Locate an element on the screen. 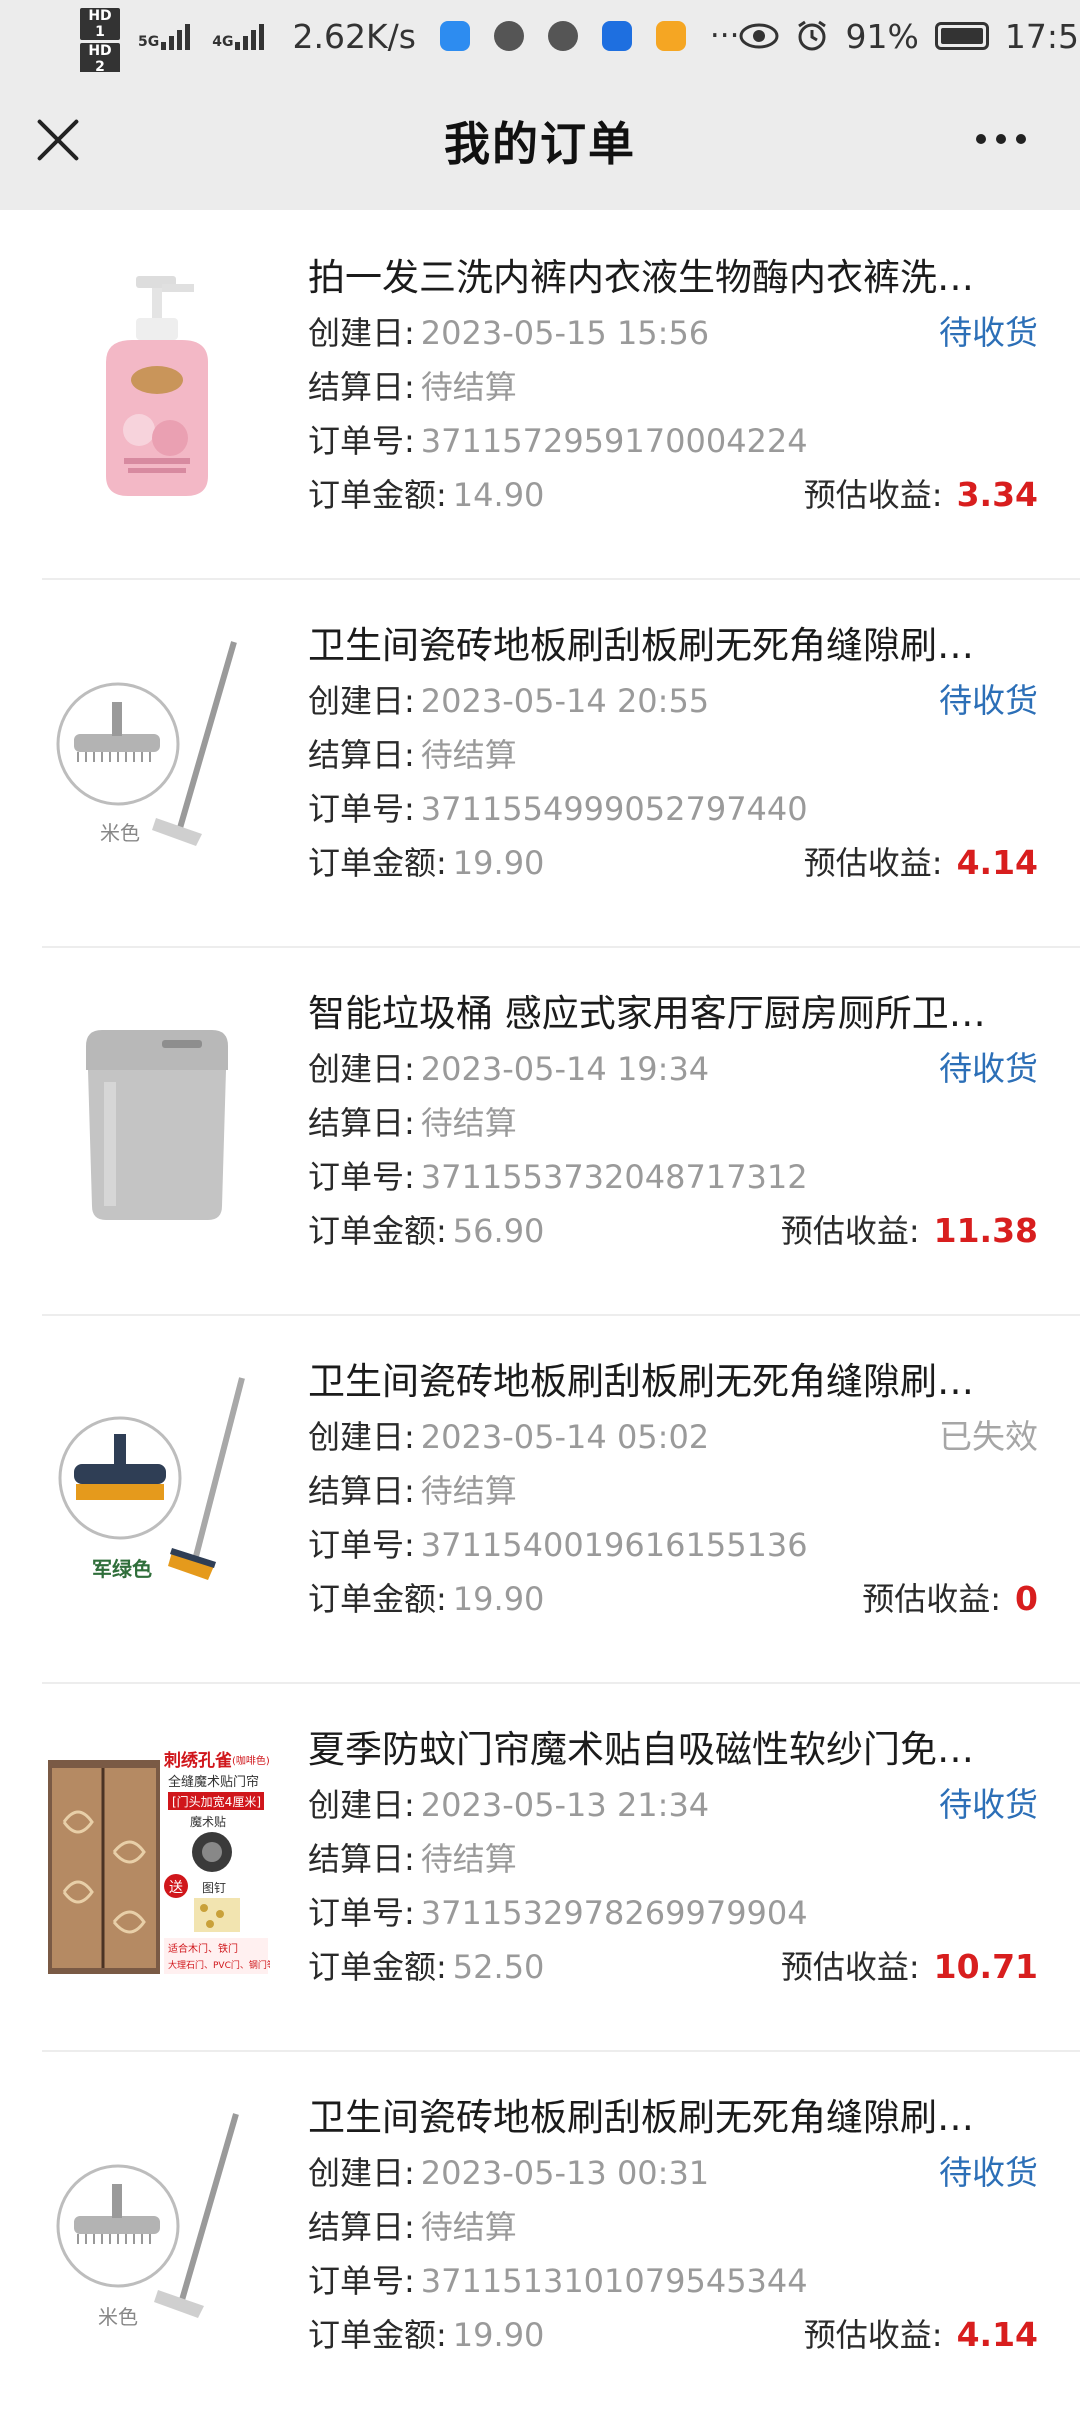 This screenshot has width=1080, height=2418. created-date: 2023-05-14 20:55 is located at coordinates (565, 701).